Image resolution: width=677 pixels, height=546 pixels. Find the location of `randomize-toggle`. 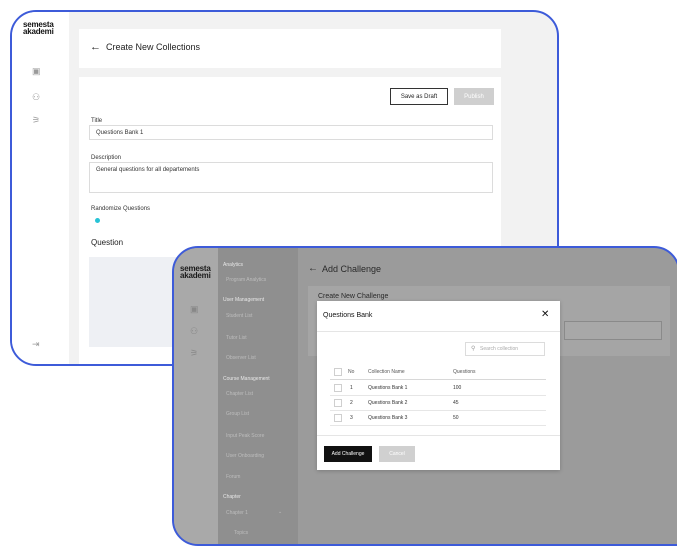

randomize-toggle is located at coordinates (97, 220).